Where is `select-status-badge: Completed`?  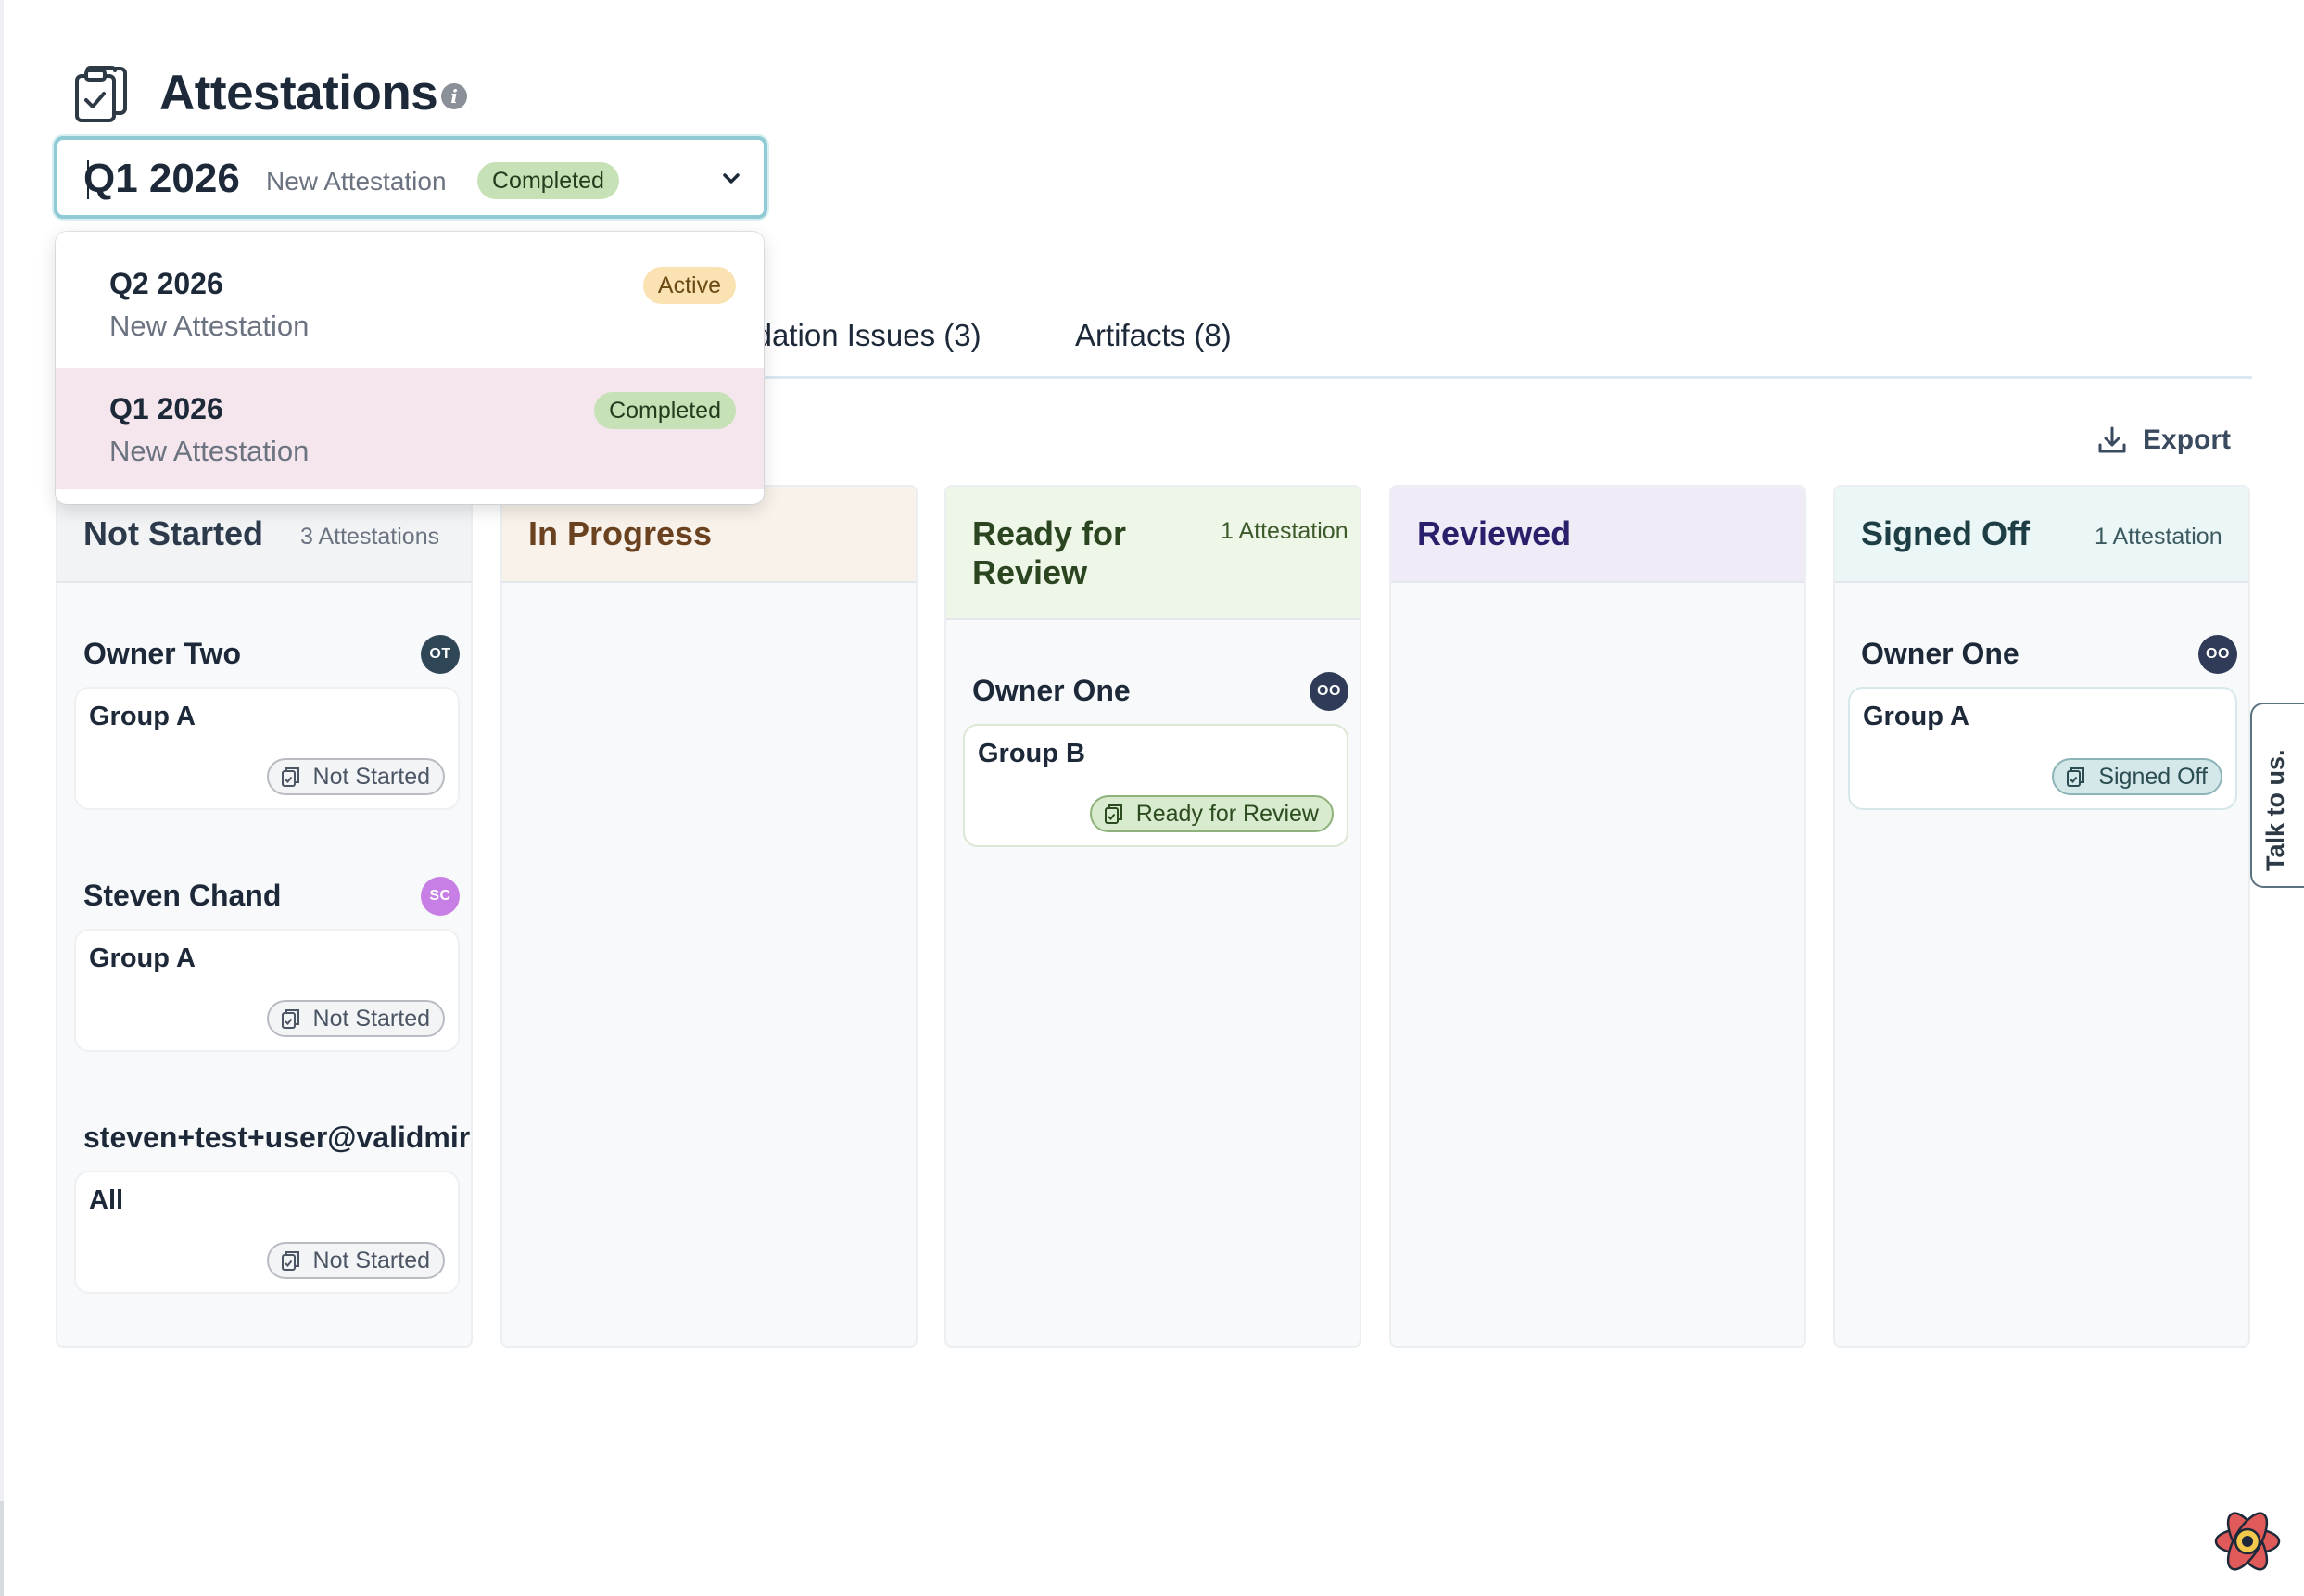 select-status-badge: Completed is located at coordinates (548, 180).